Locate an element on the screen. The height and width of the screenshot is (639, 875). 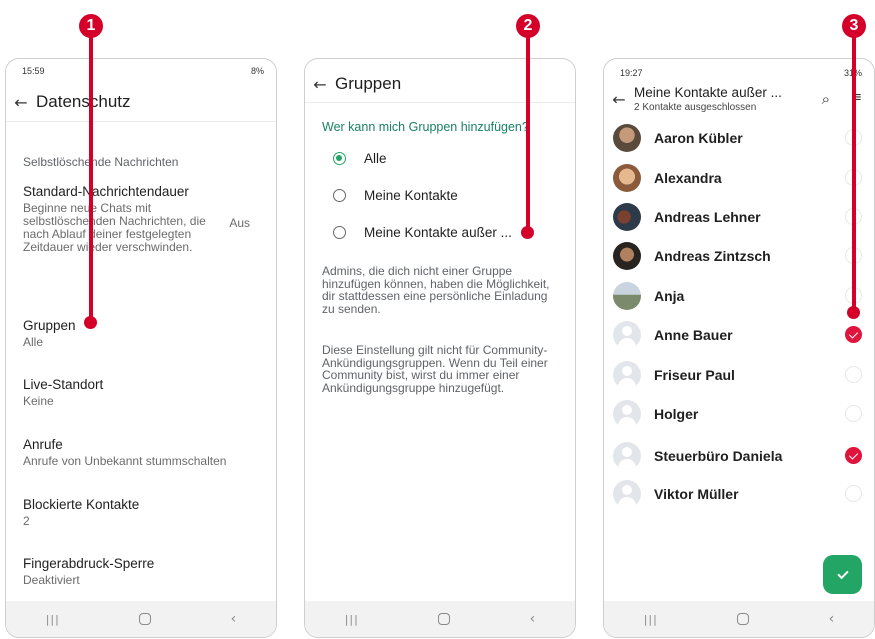
setting-title: Anrufe is located at coordinates (43, 444).